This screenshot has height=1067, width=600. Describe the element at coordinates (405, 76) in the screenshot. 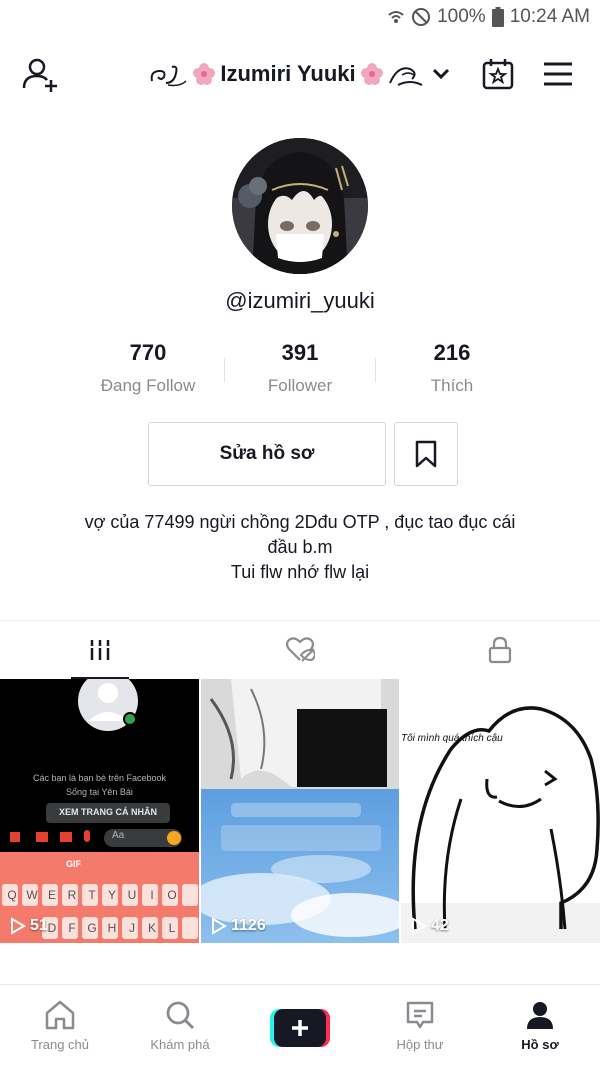

I see `swirl-decoration-right-icon` at that location.